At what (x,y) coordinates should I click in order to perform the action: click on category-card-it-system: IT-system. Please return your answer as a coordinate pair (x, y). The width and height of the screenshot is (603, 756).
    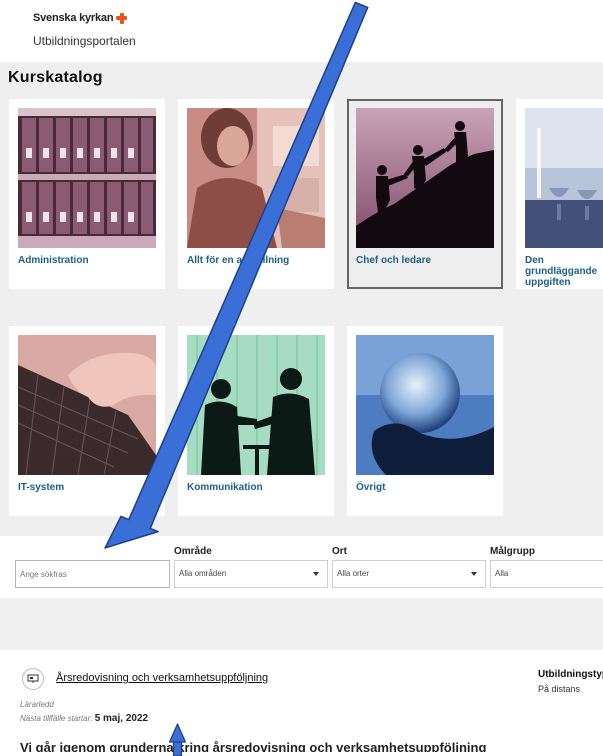
    Looking at the image, I should click on (87, 421).